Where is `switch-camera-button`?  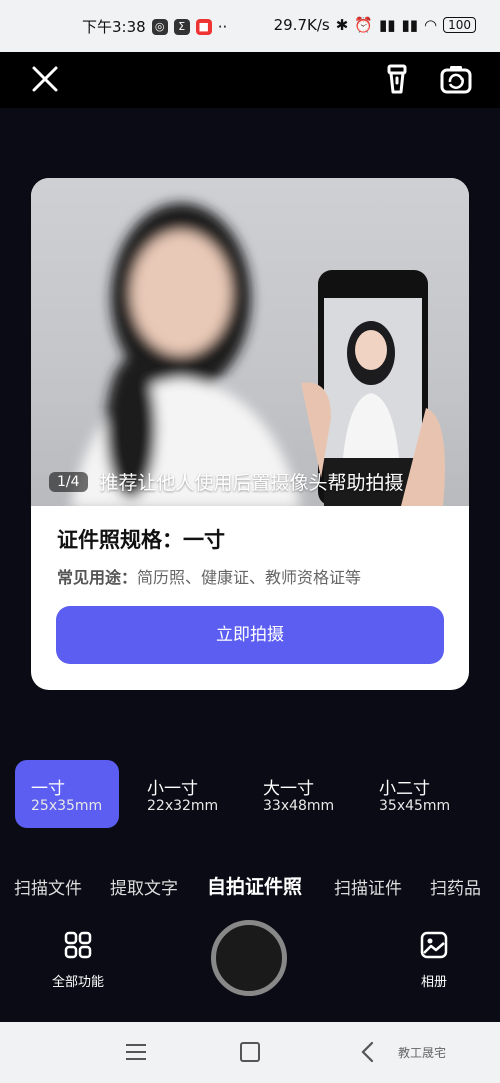 switch-camera-button is located at coordinates (456, 80).